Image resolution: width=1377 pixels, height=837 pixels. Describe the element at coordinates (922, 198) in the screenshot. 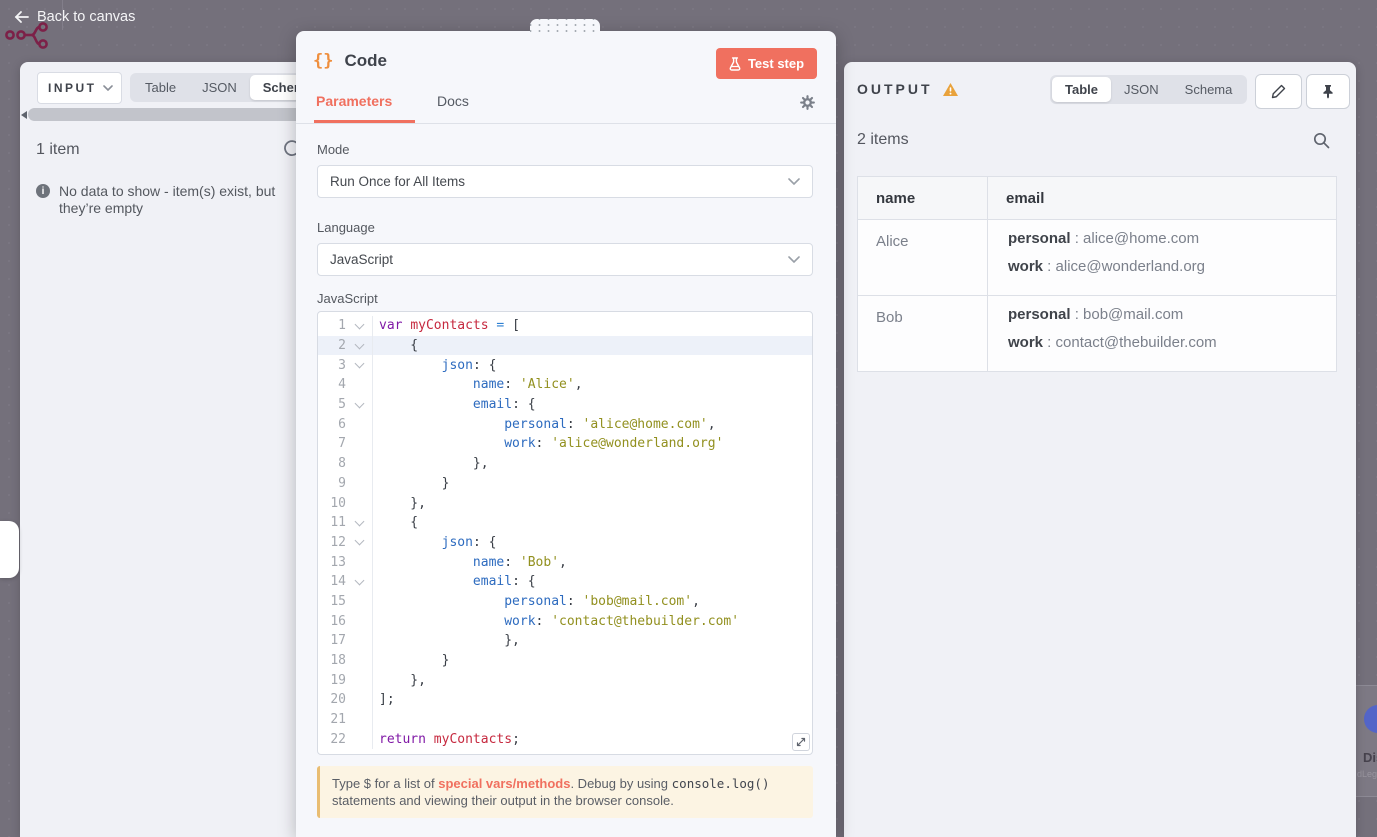

I see `column-header-name: name` at that location.